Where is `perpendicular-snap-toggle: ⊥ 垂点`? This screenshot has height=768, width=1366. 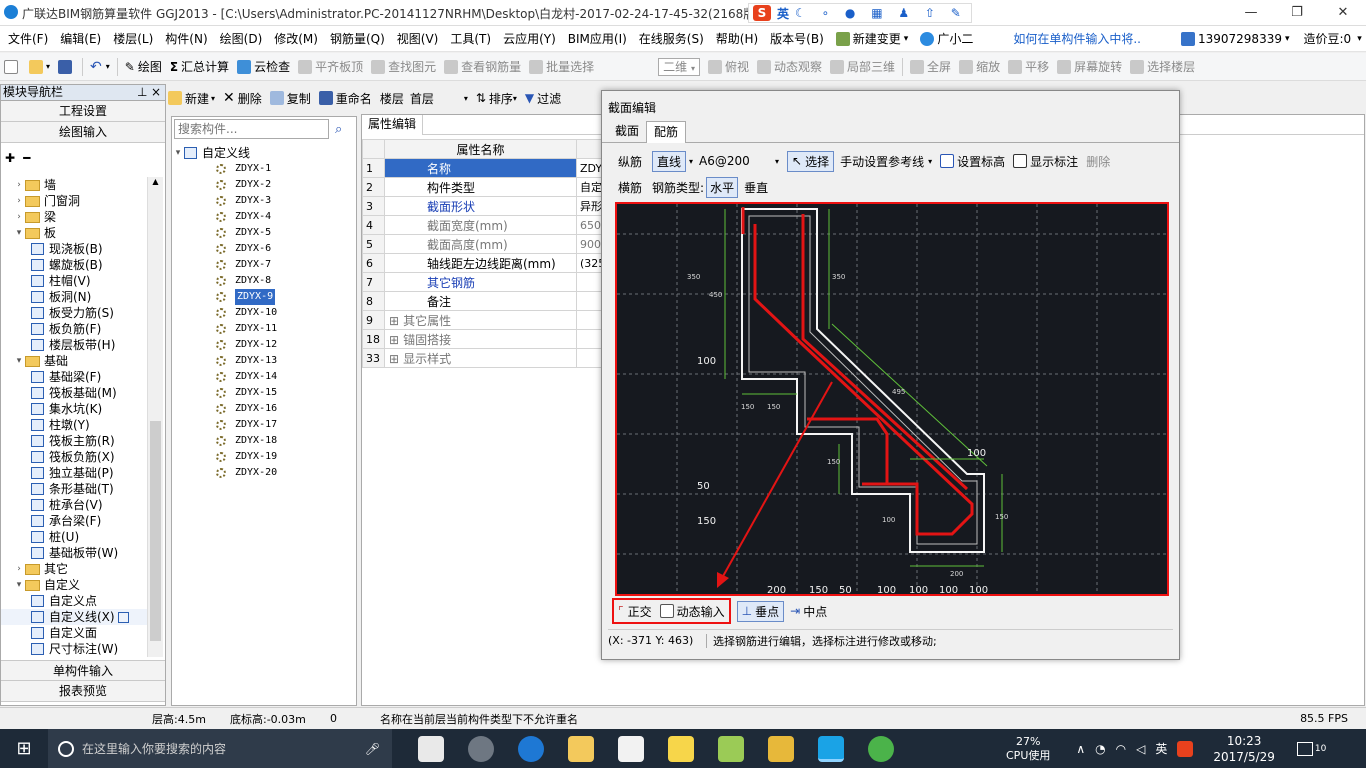
perpendicular-snap-toggle: ⊥ 垂点 is located at coordinates (760, 611).